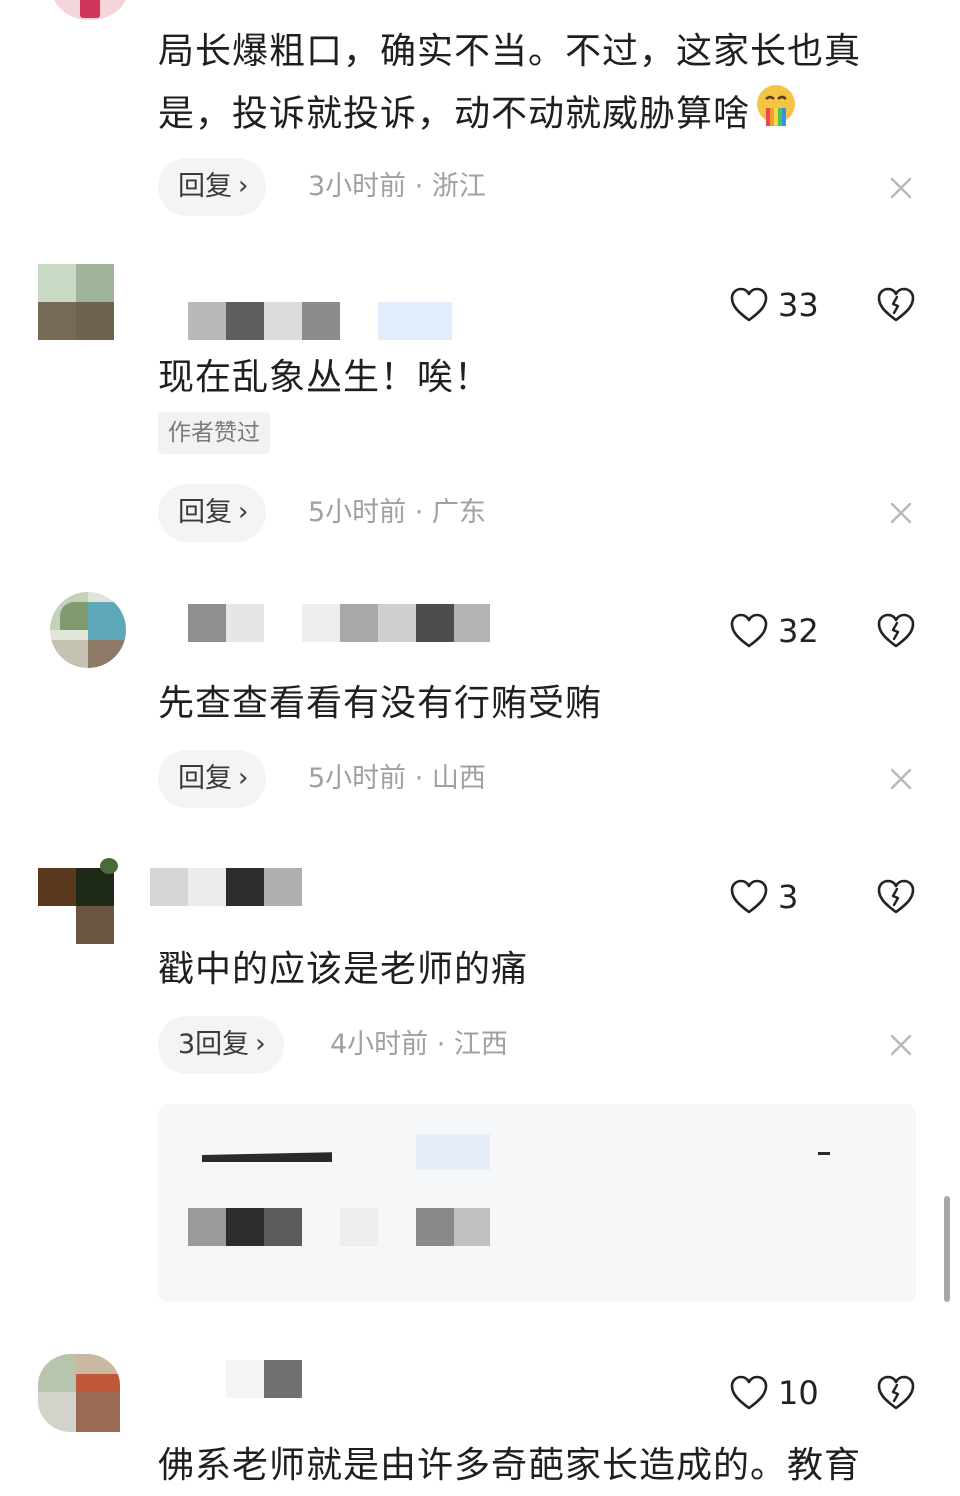 Image resolution: width=960 pixels, height=1496 pixels. I want to click on like-button: 33, so click(774, 305).